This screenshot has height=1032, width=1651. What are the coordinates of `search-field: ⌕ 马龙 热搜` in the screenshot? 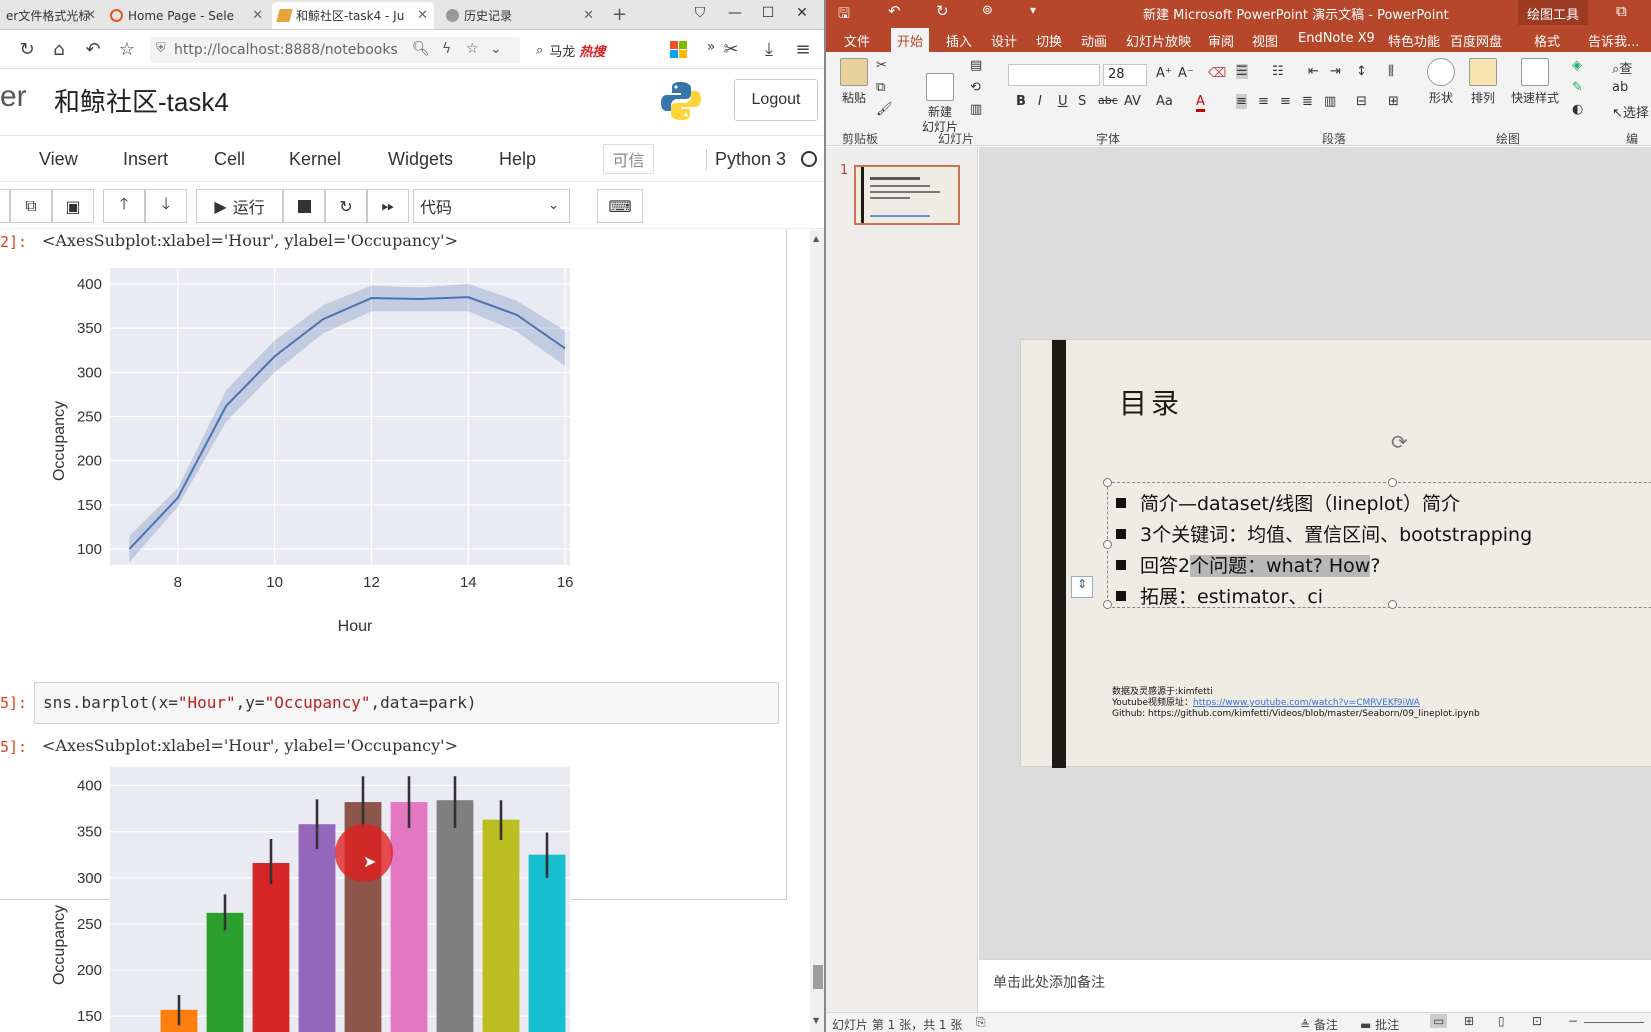 It's located at (596, 50).